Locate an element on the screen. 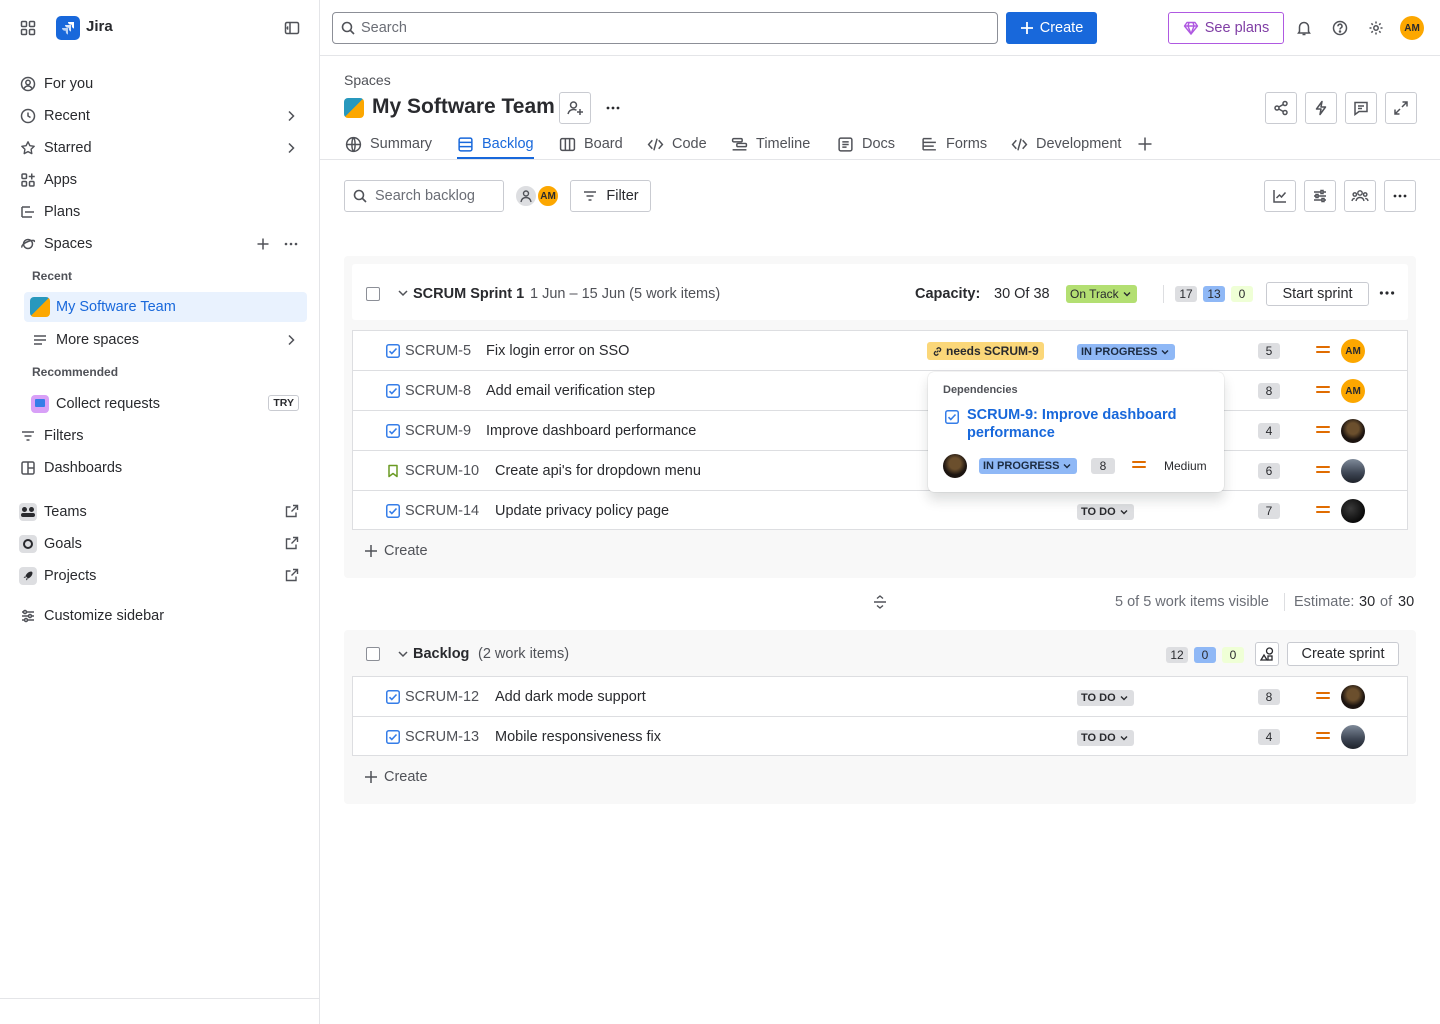 This screenshot has width=1440, height=1024. sidebar-item-projects: Projects is located at coordinates (159, 576).